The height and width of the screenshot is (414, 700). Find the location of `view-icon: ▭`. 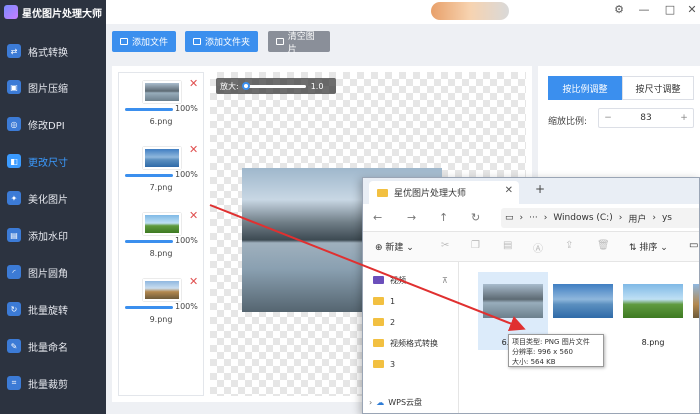

view-icon: ▭ is located at coordinates (693, 245).